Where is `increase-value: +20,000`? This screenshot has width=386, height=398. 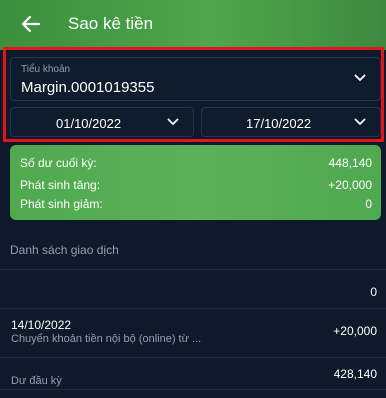
increase-value: +20,000 is located at coordinates (350, 185).